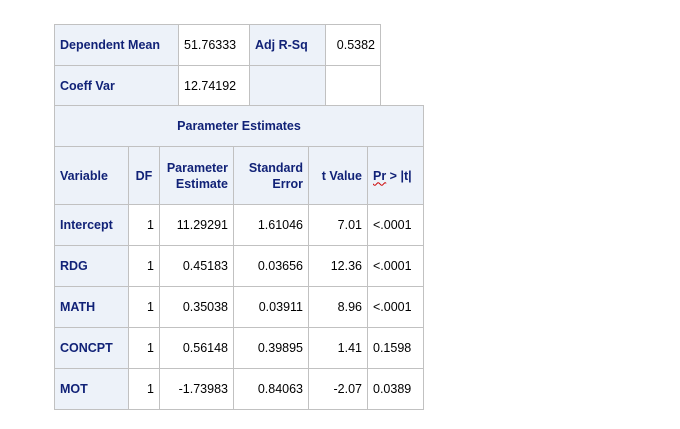 This screenshot has height=429, width=680. Describe the element at coordinates (196, 307) in the screenshot. I see `estimate-value: 0.35038` at that location.